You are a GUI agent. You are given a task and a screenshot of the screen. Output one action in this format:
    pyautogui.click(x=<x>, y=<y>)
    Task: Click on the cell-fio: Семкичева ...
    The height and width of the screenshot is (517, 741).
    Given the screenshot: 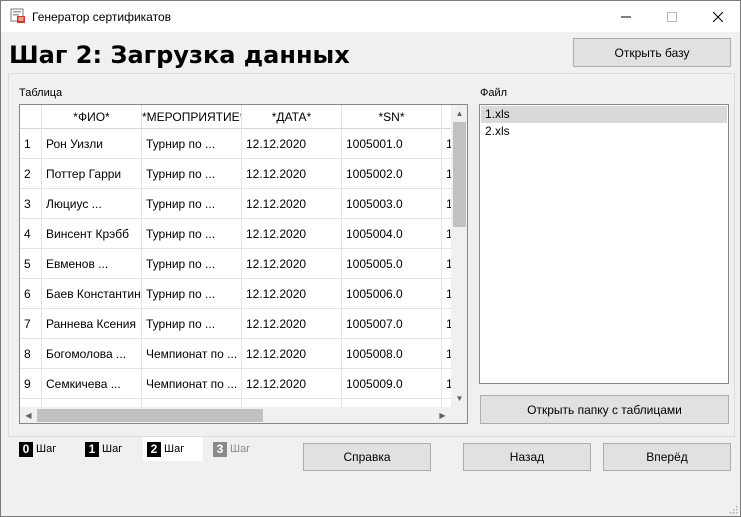 What is the action you would take?
    pyautogui.click(x=92, y=384)
    